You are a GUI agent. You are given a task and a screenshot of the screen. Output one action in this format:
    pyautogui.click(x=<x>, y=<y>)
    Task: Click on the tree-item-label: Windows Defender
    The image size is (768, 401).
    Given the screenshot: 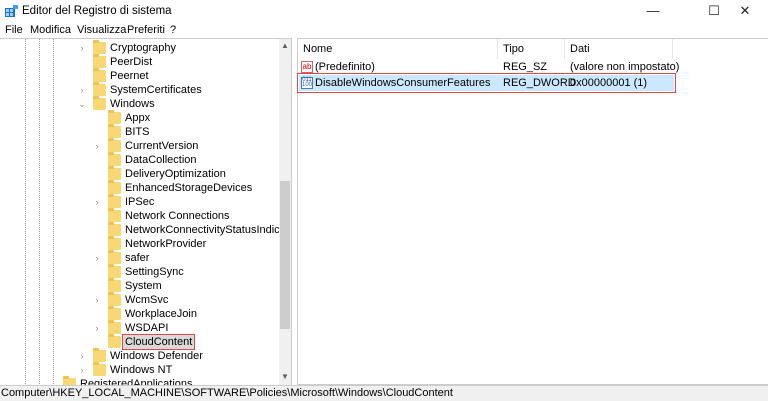 What is the action you would take?
    pyautogui.click(x=156, y=356)
    